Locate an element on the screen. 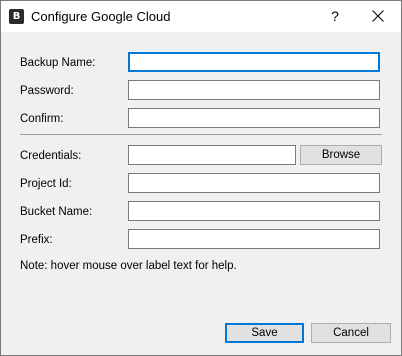  help-icon: ? is located at coordinates (335, 16).